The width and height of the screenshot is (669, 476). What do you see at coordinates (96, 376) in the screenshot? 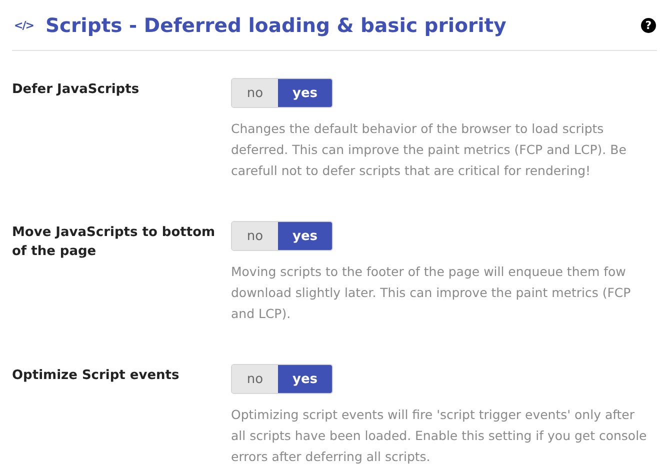
I see `setting-label: Optimize Script events` at bounding box center [96, 376].